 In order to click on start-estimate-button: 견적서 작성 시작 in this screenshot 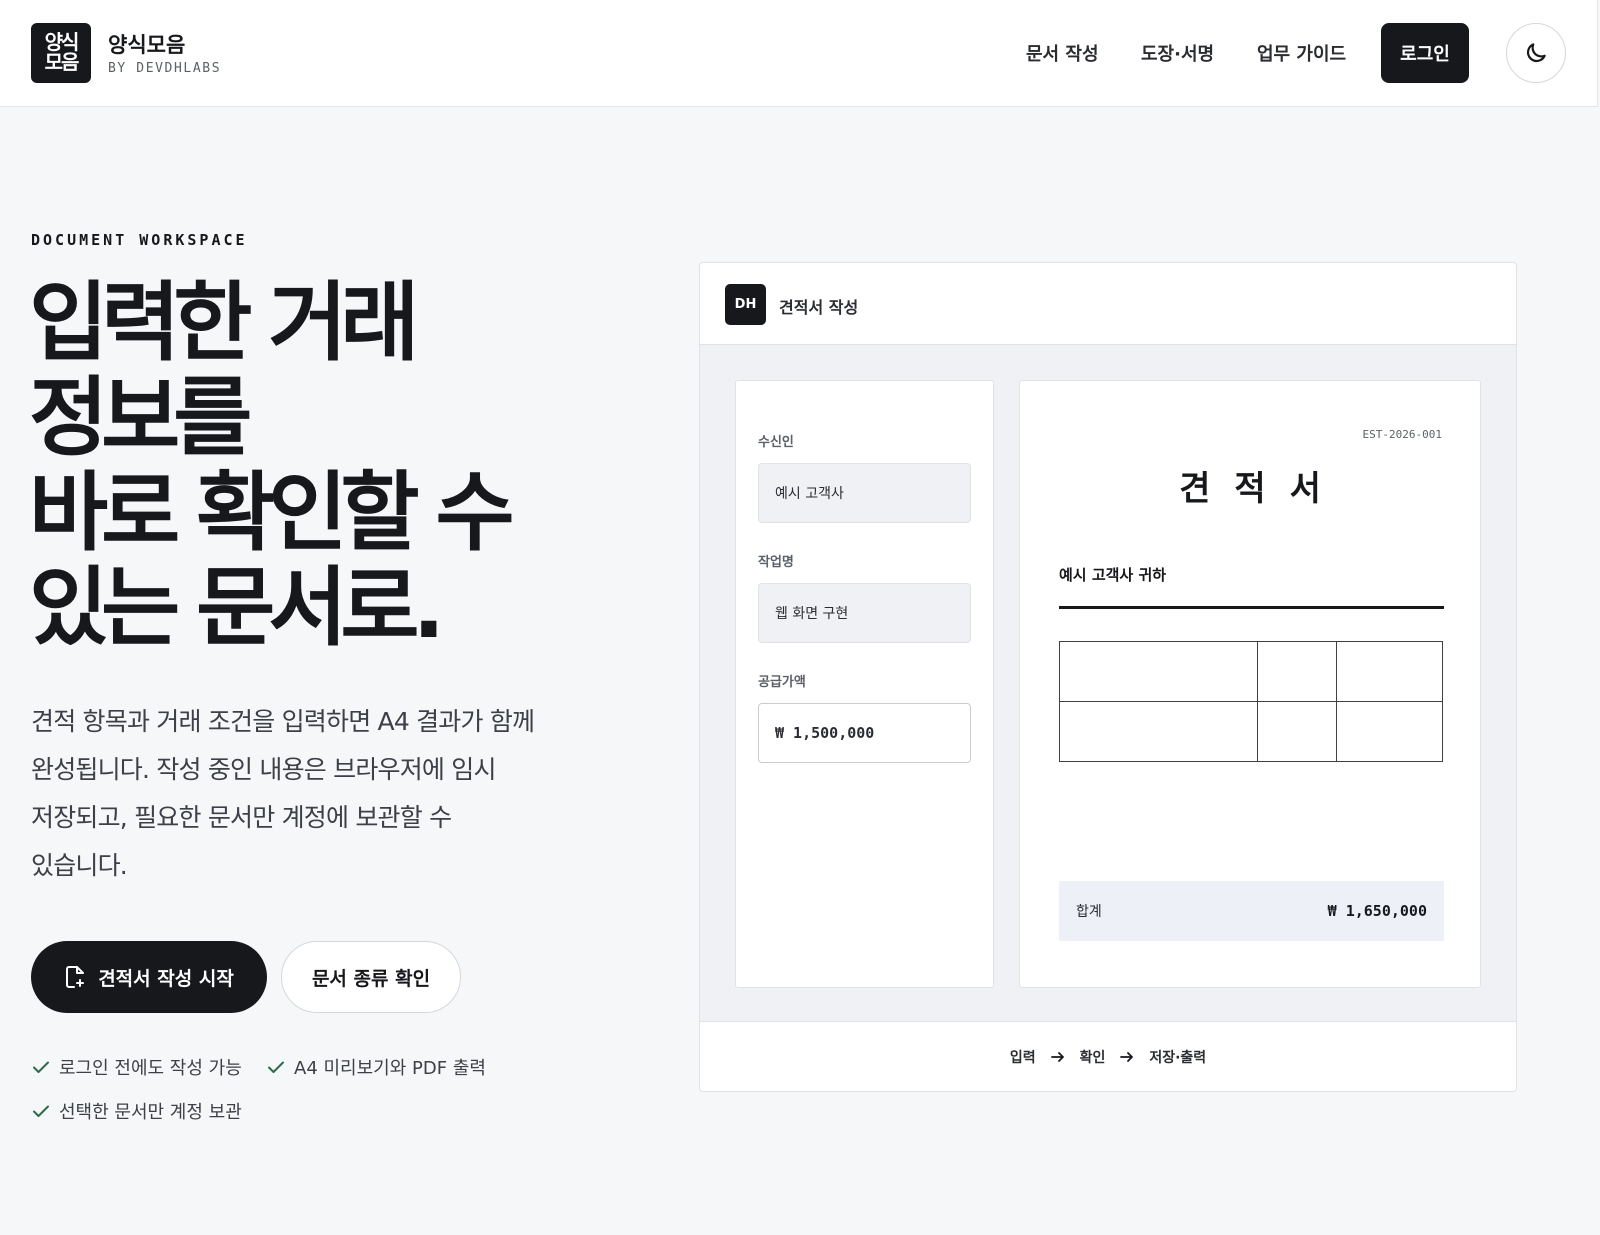, I will do `click(149, 977)`.